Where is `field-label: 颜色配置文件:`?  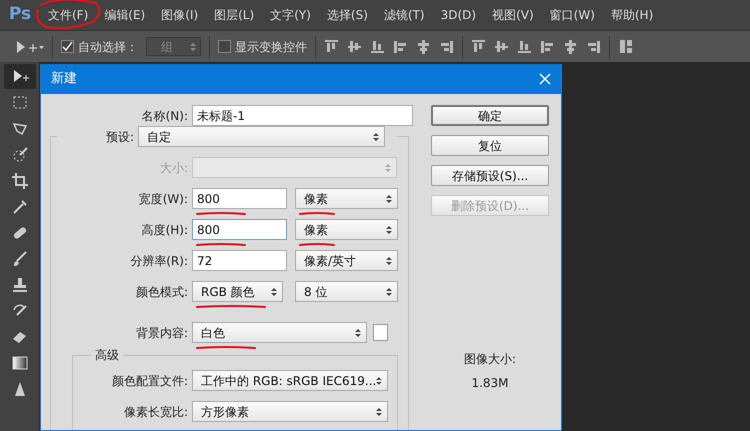
field-label: 颜色配置文件: is located at coordinates (149, 381).